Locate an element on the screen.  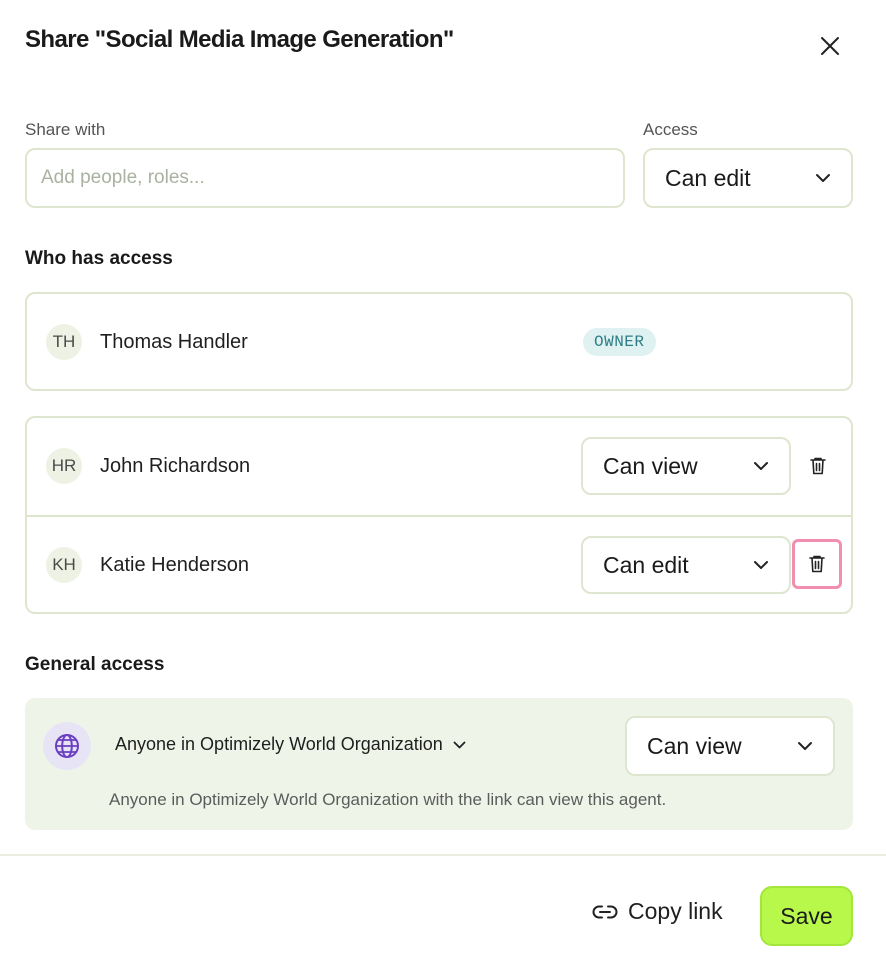
general-access-permission-select: Can view is located at coordinates (730, 746).